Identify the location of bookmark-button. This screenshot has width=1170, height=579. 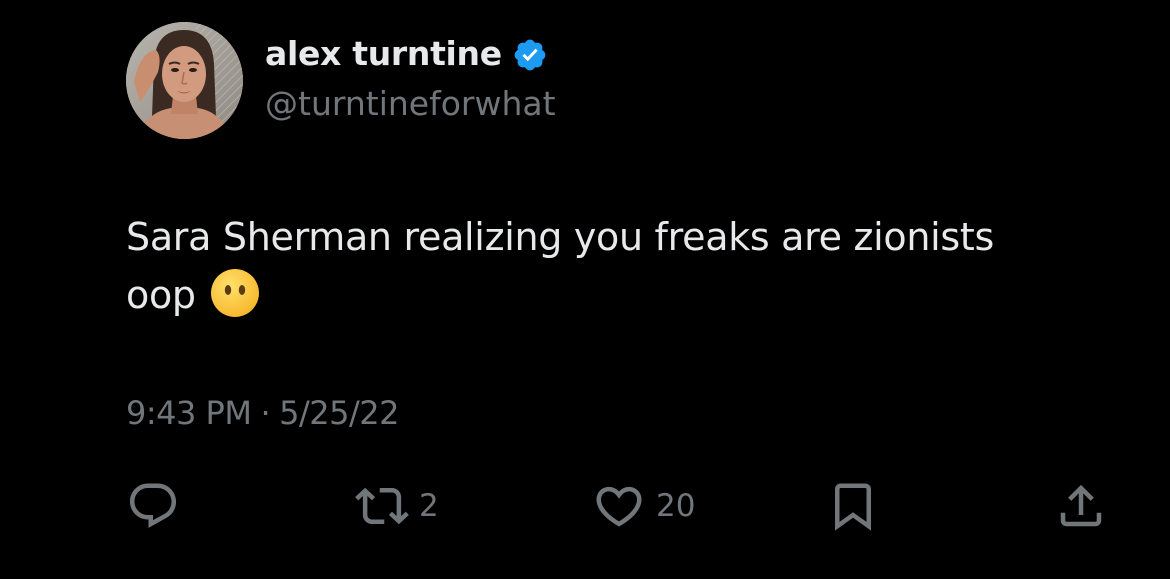
(853, 506).